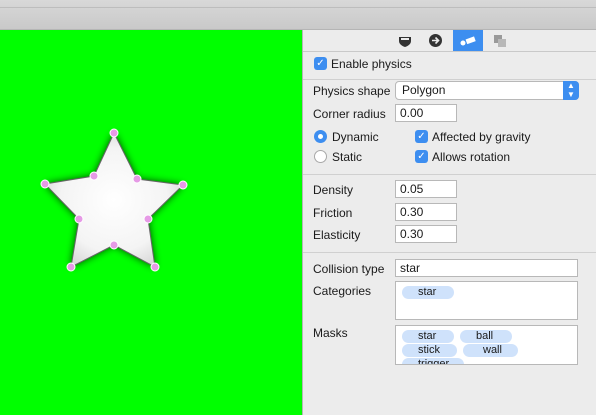 The width and height of the screenshot is (596, 415). What do you see at coordinates (349, 114) in the screenshot?
I see `corner-radius-label: Corner radius` at bounding box center [349, 114].